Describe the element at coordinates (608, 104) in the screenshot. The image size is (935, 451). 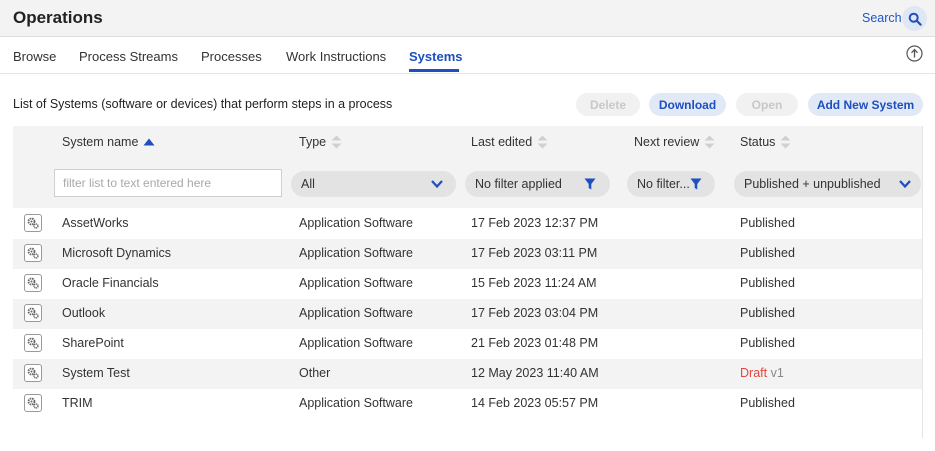
I see `delete-button: Delete` at that location.